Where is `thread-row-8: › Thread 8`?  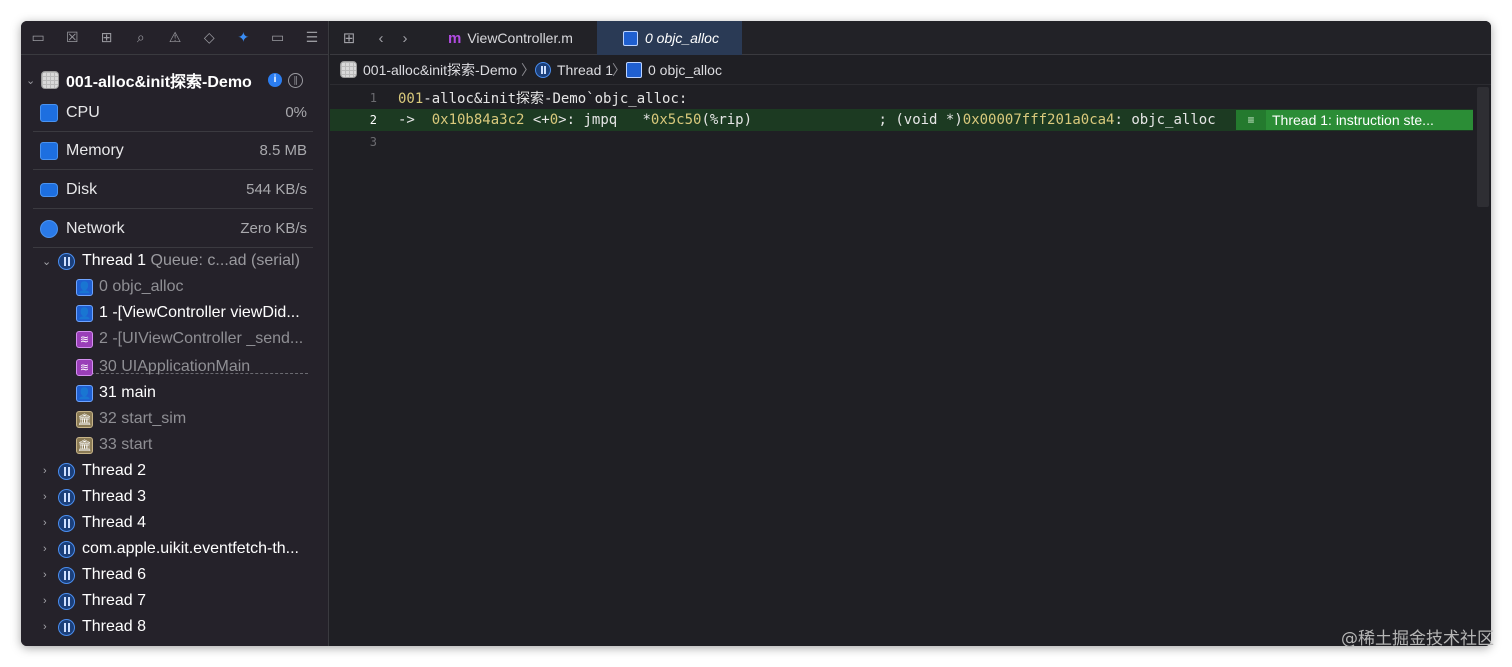
thread-row-8: › Thread 8 is located at coordinates (175, 627).